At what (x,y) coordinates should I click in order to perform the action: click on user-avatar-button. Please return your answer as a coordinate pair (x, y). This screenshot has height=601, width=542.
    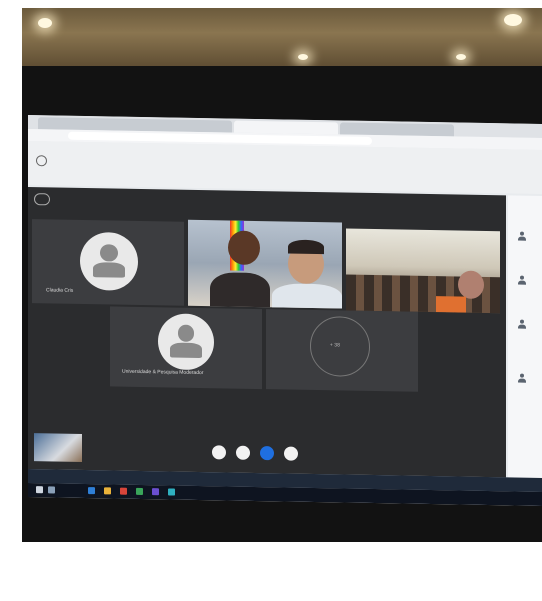
    Looking at the image, I should click on (219, 452).